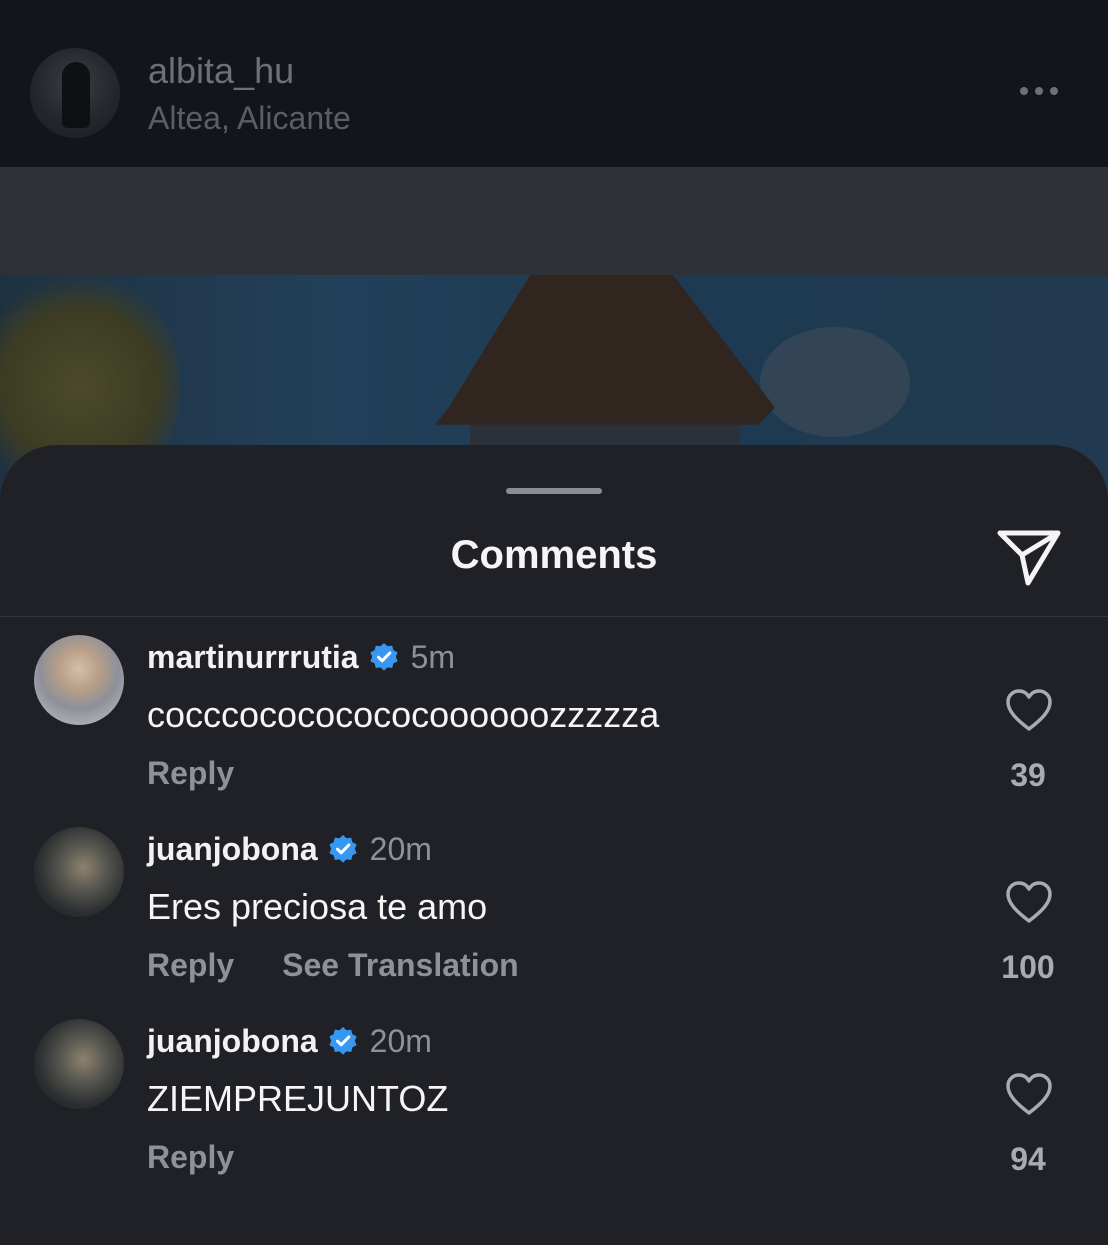  Describe the element at coordinates (221, 71) in the screenshot. I see `post-author-username: albita_hu` at that location.